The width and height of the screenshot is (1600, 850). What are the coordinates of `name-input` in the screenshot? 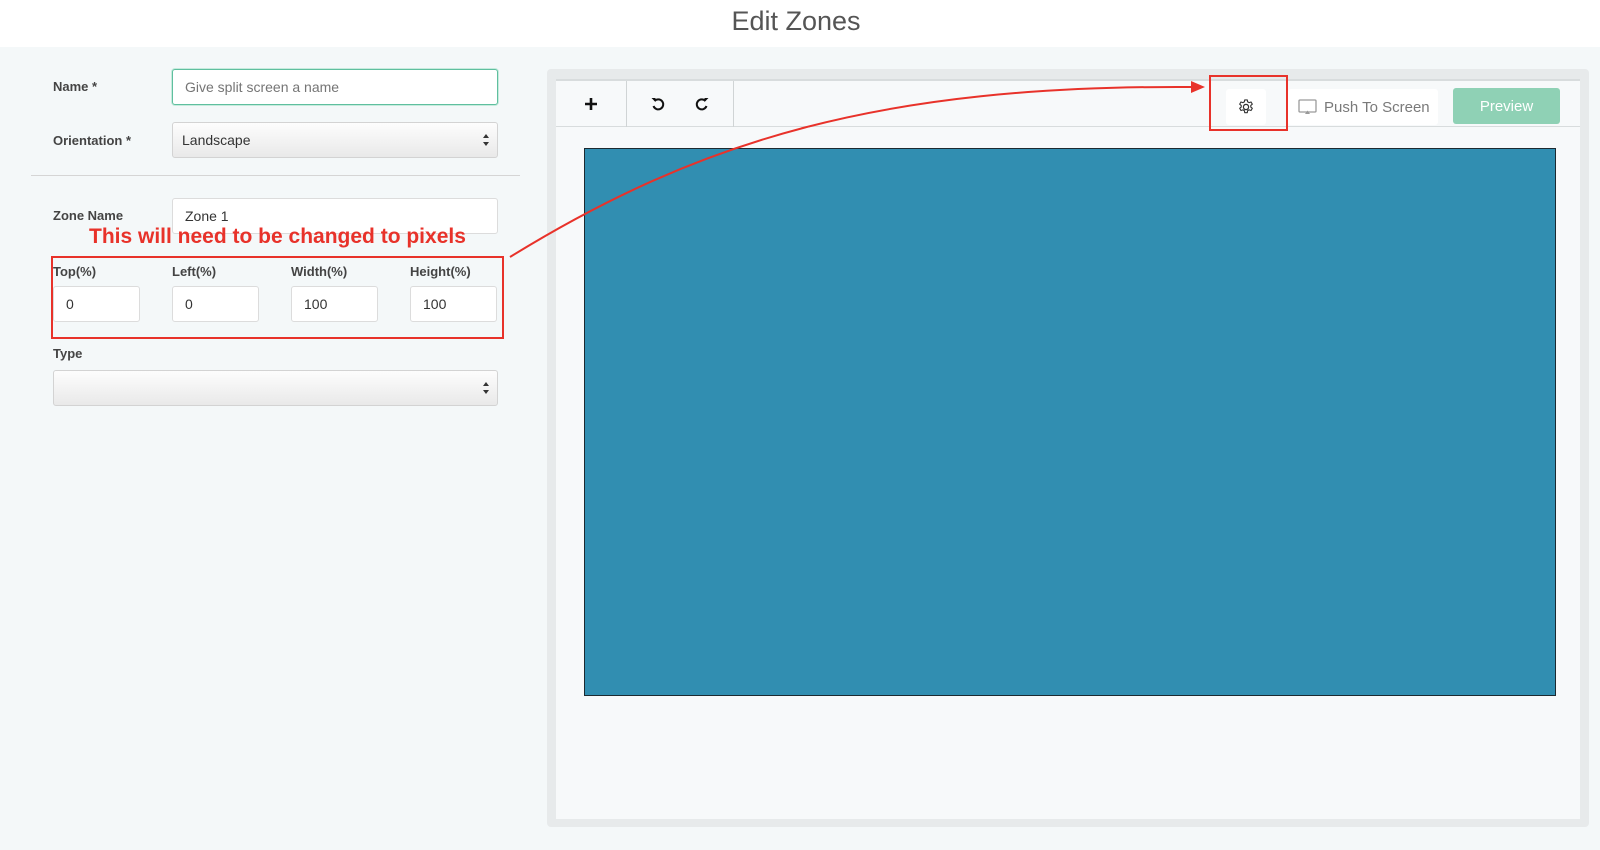 It's located at (335, 87).